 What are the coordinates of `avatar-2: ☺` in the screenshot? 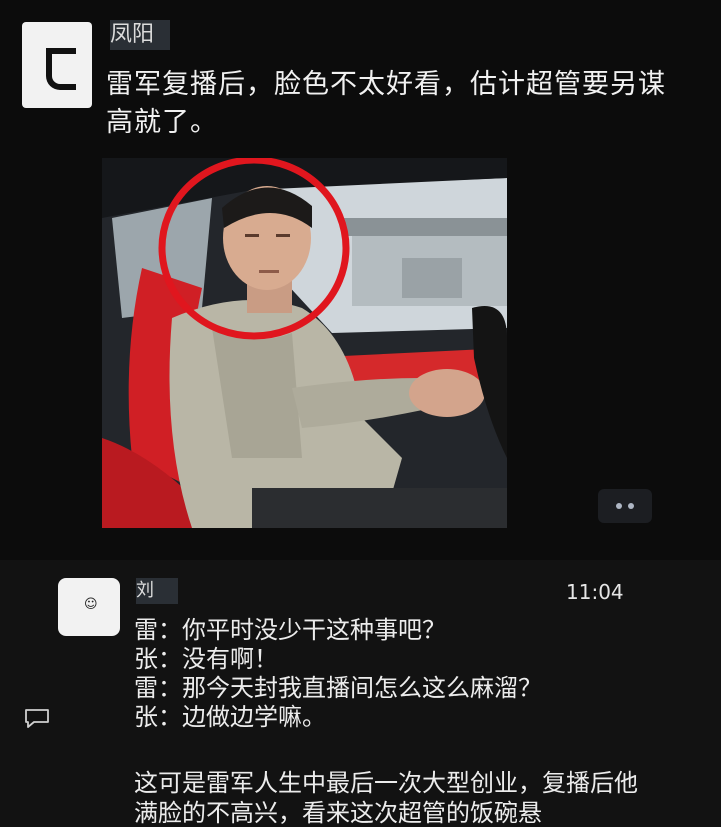 It's located at (89, 607).